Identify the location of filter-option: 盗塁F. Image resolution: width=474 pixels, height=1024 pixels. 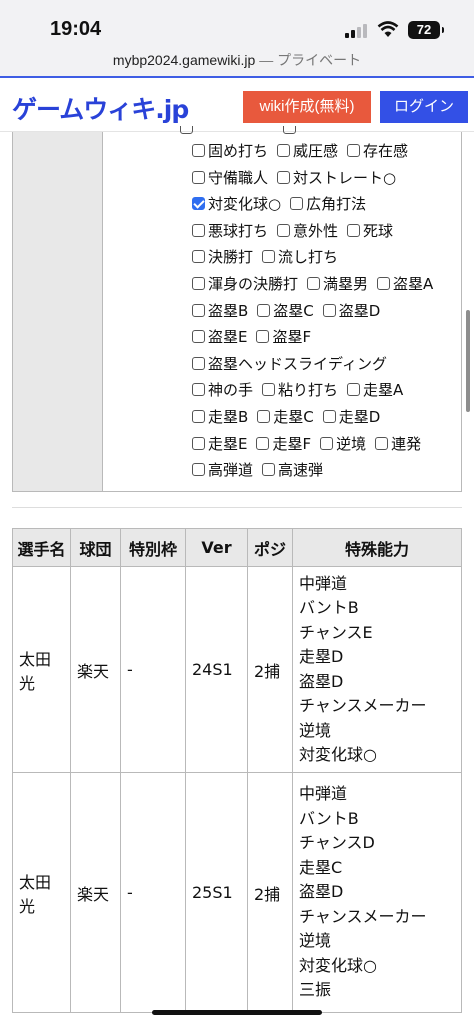
(283, 336).